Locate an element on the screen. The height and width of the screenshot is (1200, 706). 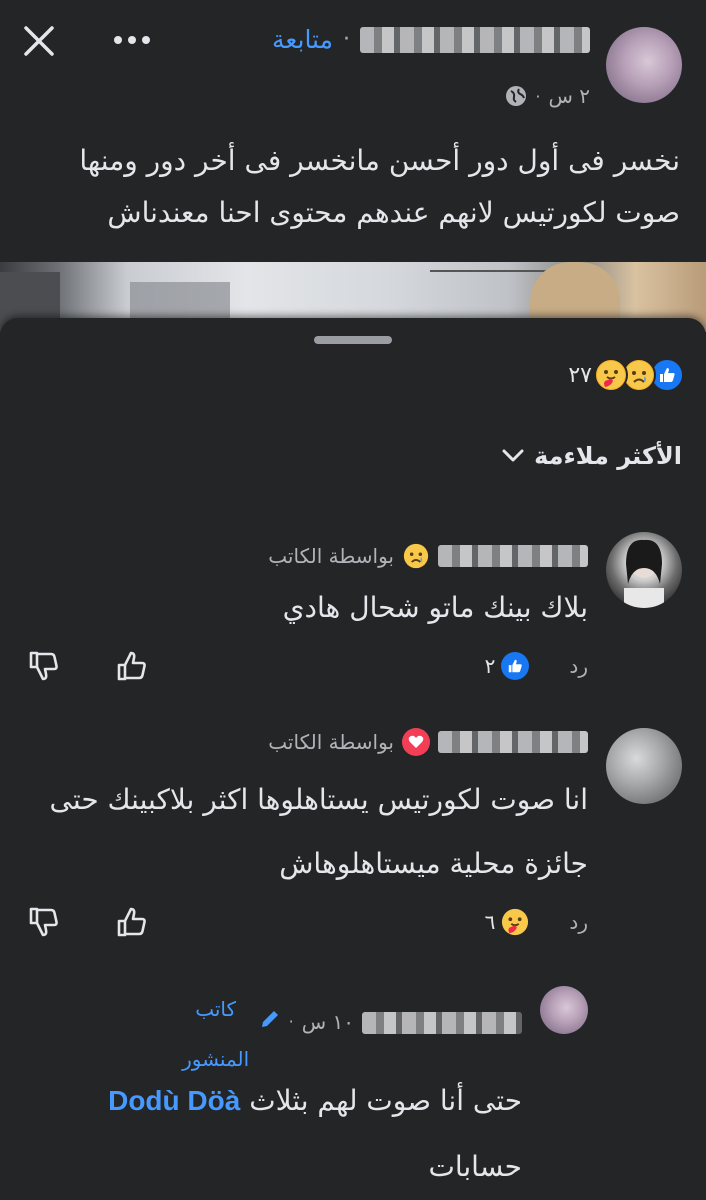
avatar-photo-icon is located at coordinates (644, 573).